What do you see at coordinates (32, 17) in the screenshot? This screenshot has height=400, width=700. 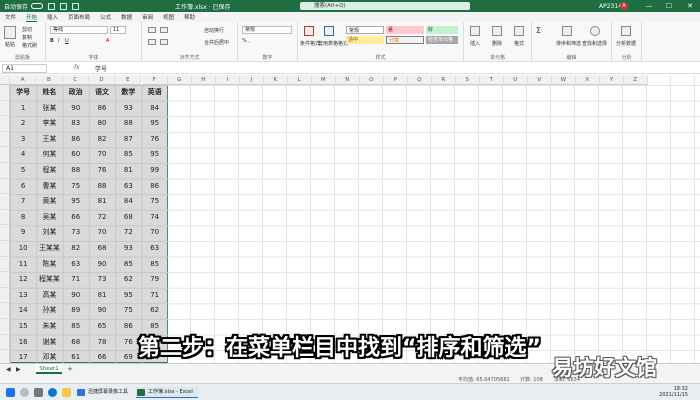 I see `tab-home: 开始` at bounding box center [32, 17].